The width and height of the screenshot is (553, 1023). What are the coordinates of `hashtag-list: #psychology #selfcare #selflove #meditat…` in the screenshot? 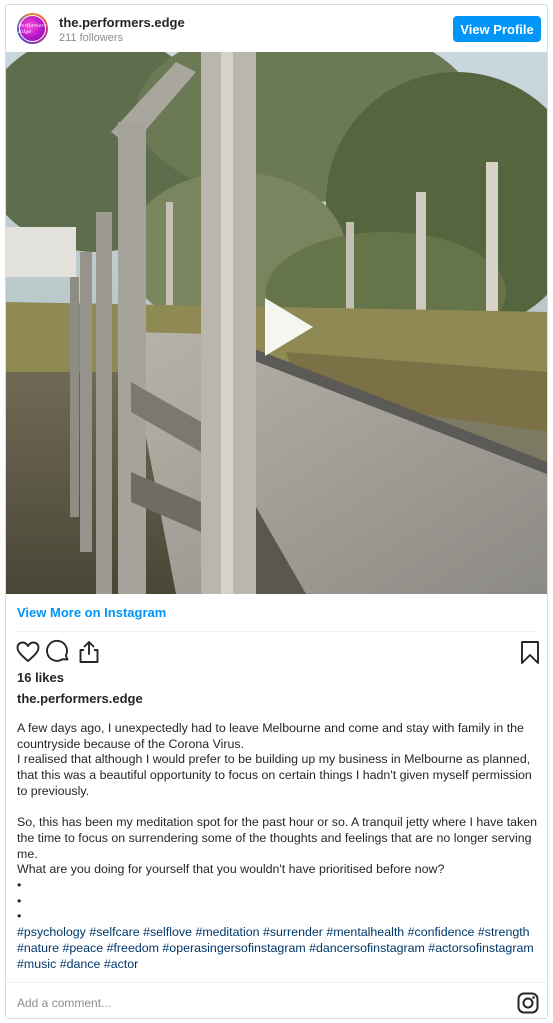 It's located at (278, 948).